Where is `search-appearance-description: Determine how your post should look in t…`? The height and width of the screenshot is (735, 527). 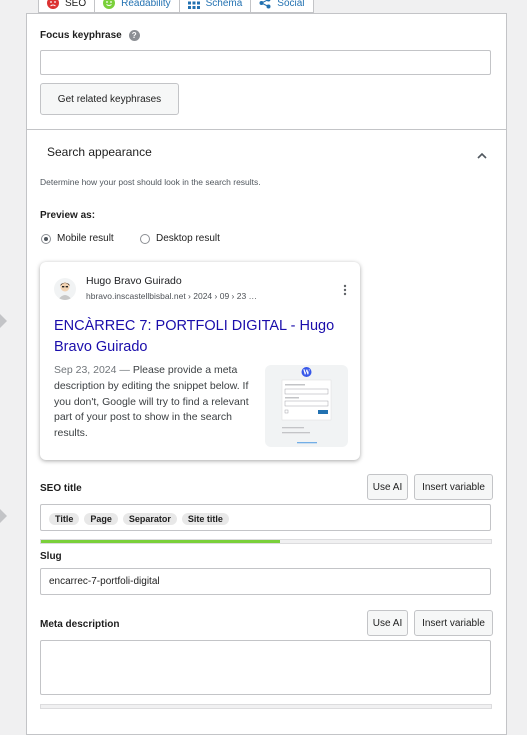
search-appearance-description: Determine how your post should look in t… is located at coordinates (150, 182).